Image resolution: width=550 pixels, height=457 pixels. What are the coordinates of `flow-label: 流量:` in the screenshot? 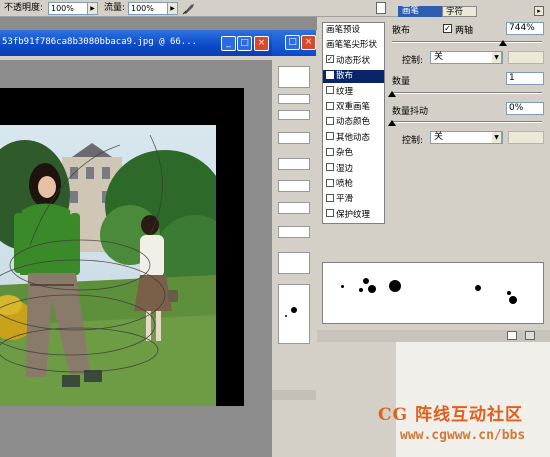 It's located at (115, 8).